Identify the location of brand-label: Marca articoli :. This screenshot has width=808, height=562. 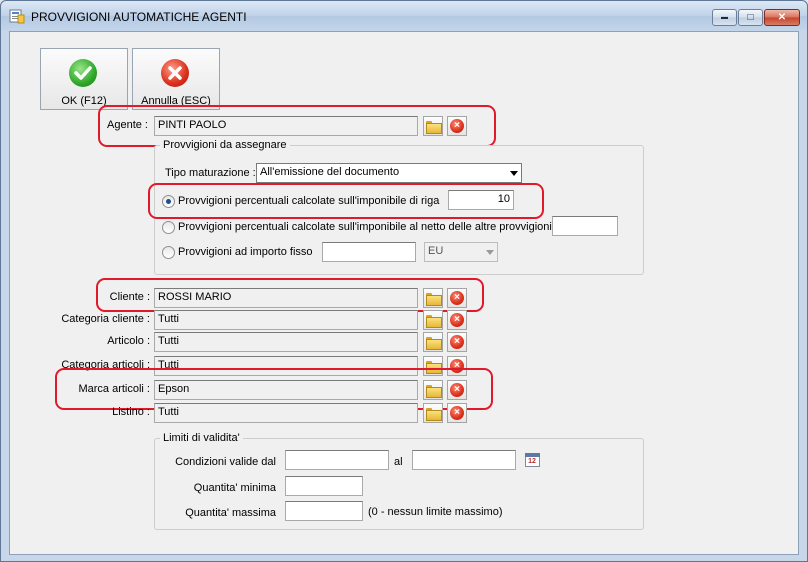
(114, 389).